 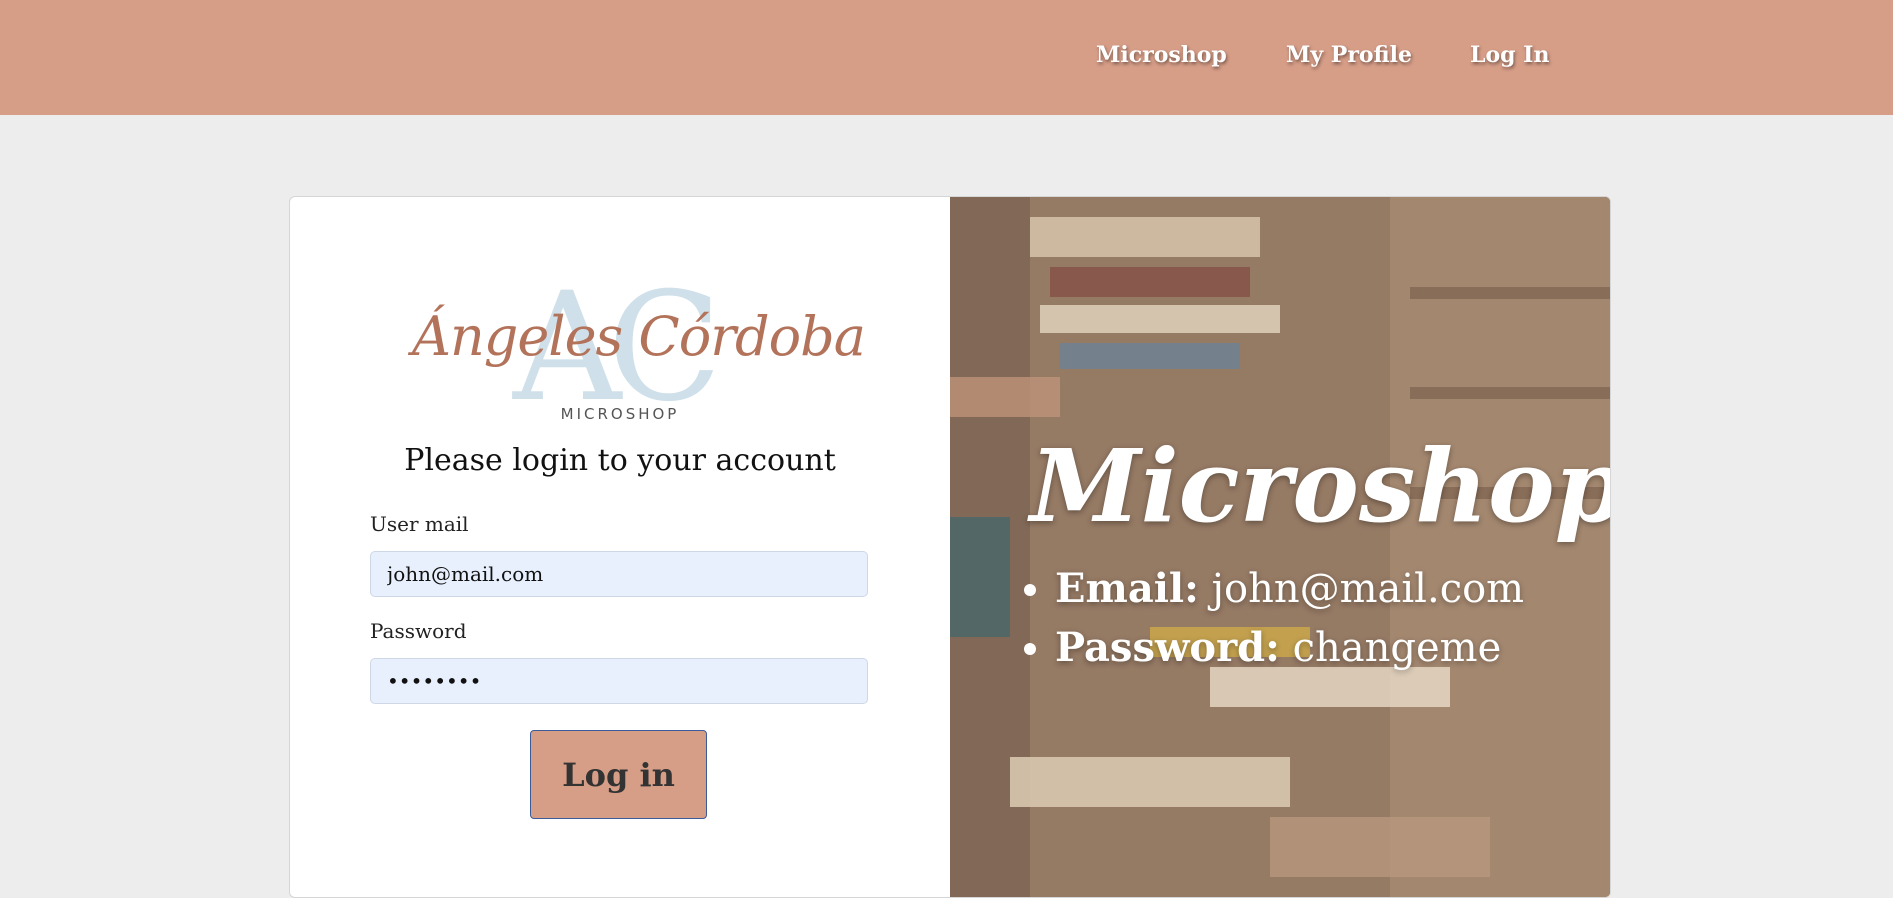 I want to click on password-input, so click(x=619, y=681).